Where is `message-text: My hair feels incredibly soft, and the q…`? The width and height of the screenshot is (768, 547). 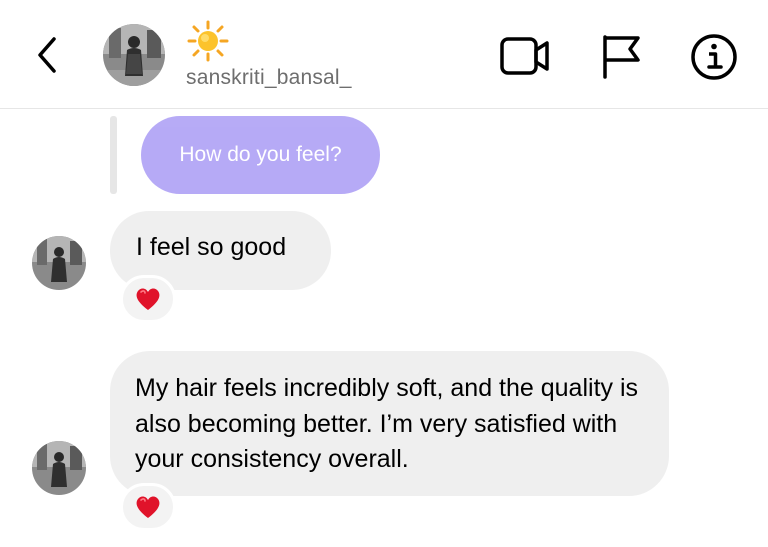 message-text: My hair feels incredibly soft, and the q… is located at coordinates (387, 423).